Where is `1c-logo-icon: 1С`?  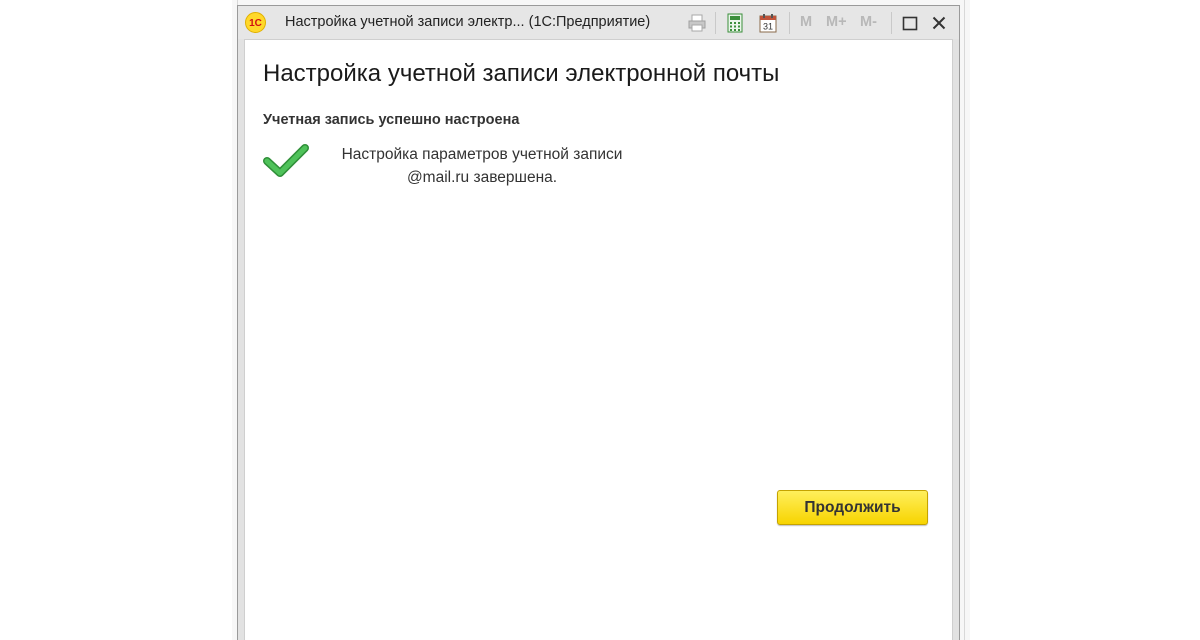
1c-logo-icon: 1С is located at coordinates (255, 22).